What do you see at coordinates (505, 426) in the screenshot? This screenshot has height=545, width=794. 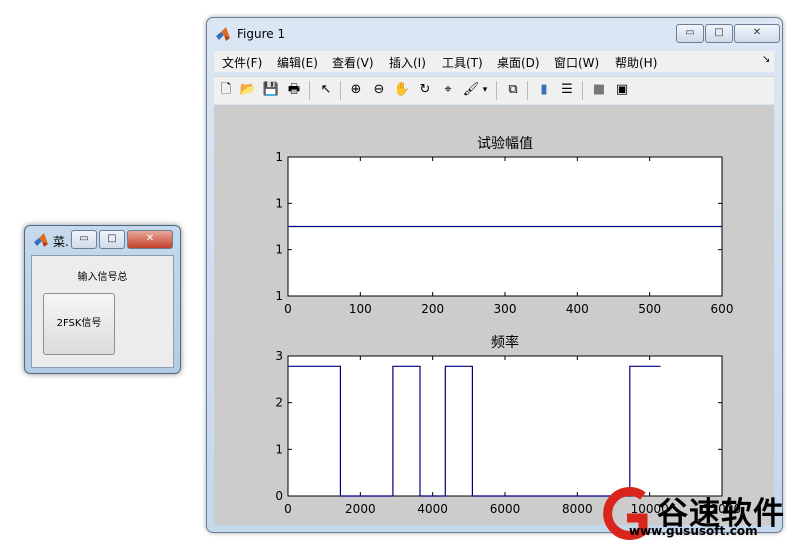 I see `chart-1-axes-box` at bounding box center [505, 426].